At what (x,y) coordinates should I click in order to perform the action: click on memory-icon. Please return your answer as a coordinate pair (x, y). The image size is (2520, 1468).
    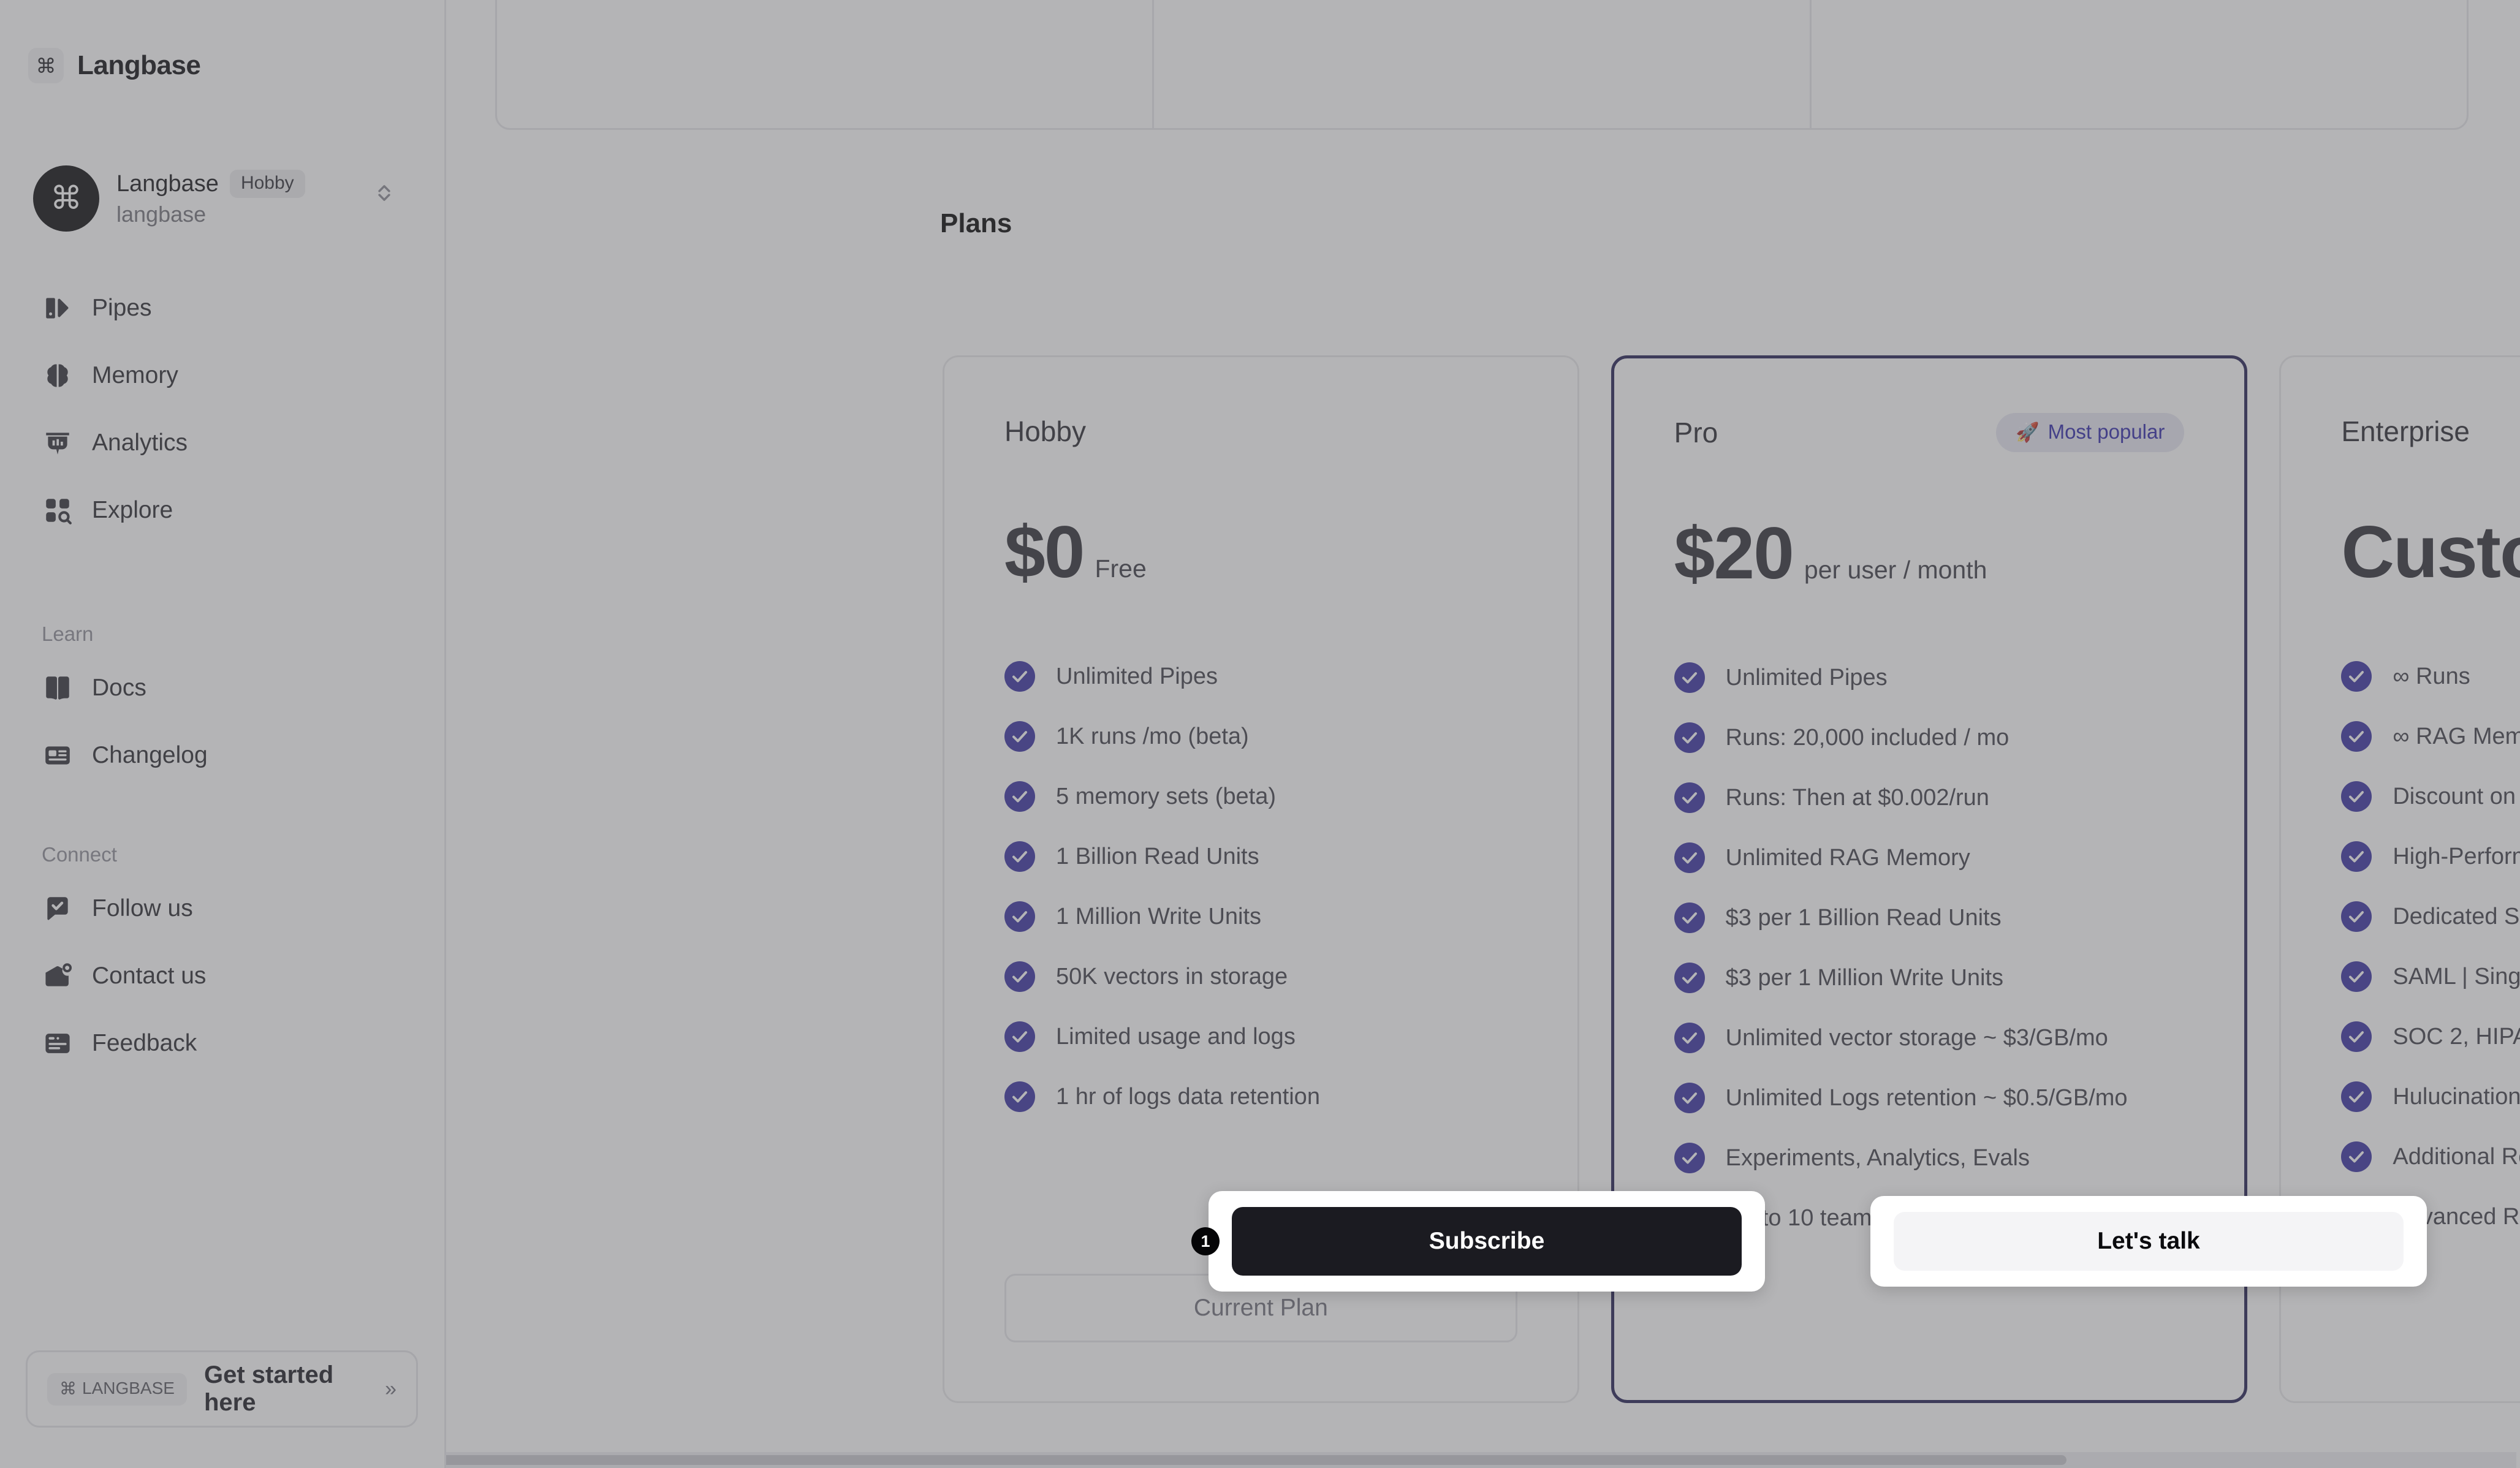
    Looking at the image, I should click on (58, 376).